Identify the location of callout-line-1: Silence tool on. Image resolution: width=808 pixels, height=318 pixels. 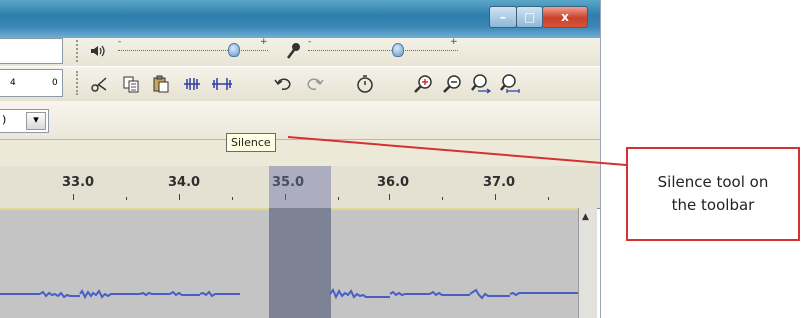
(713, 182).